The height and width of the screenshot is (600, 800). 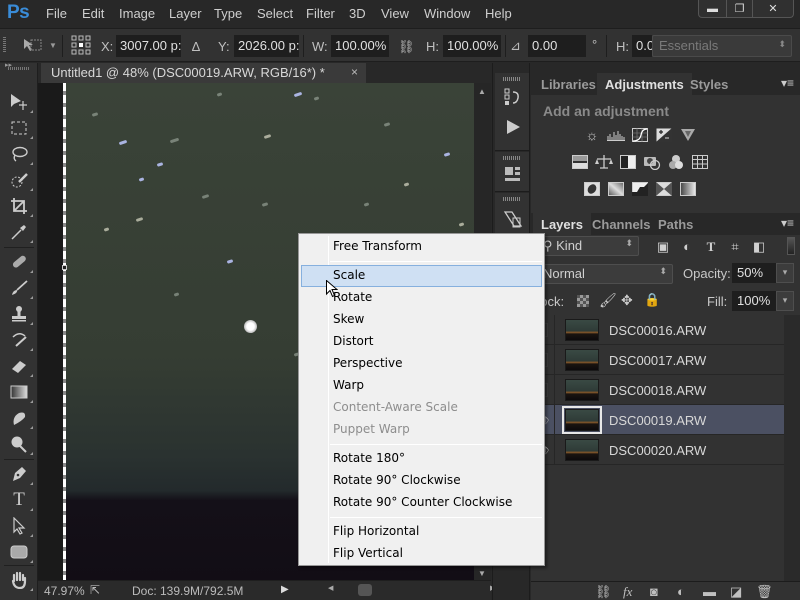 I want to click on menu-image: Image, so click(x=137, y=13).